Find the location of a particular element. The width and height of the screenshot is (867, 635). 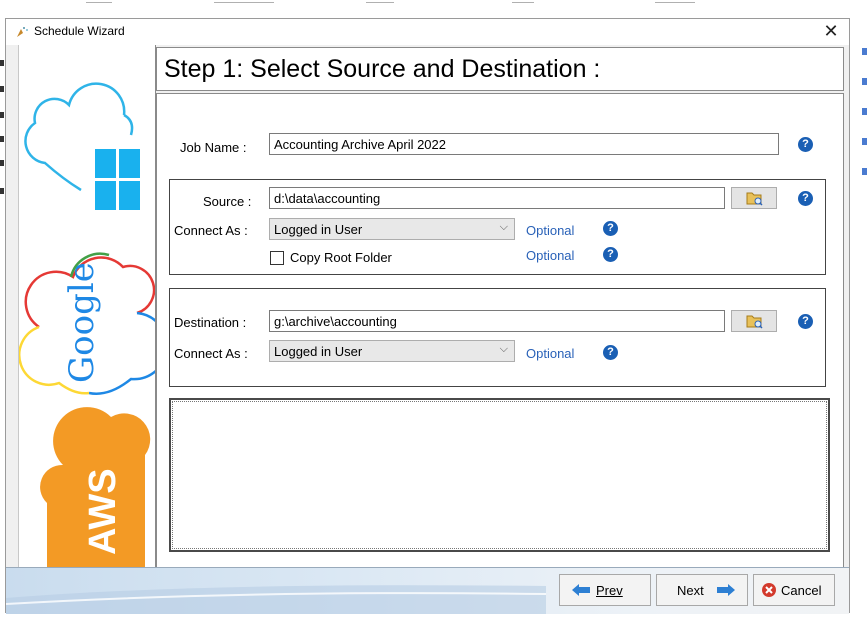

cloud-logo-sidebar: Google AWS is located at coordinates (93, 312).